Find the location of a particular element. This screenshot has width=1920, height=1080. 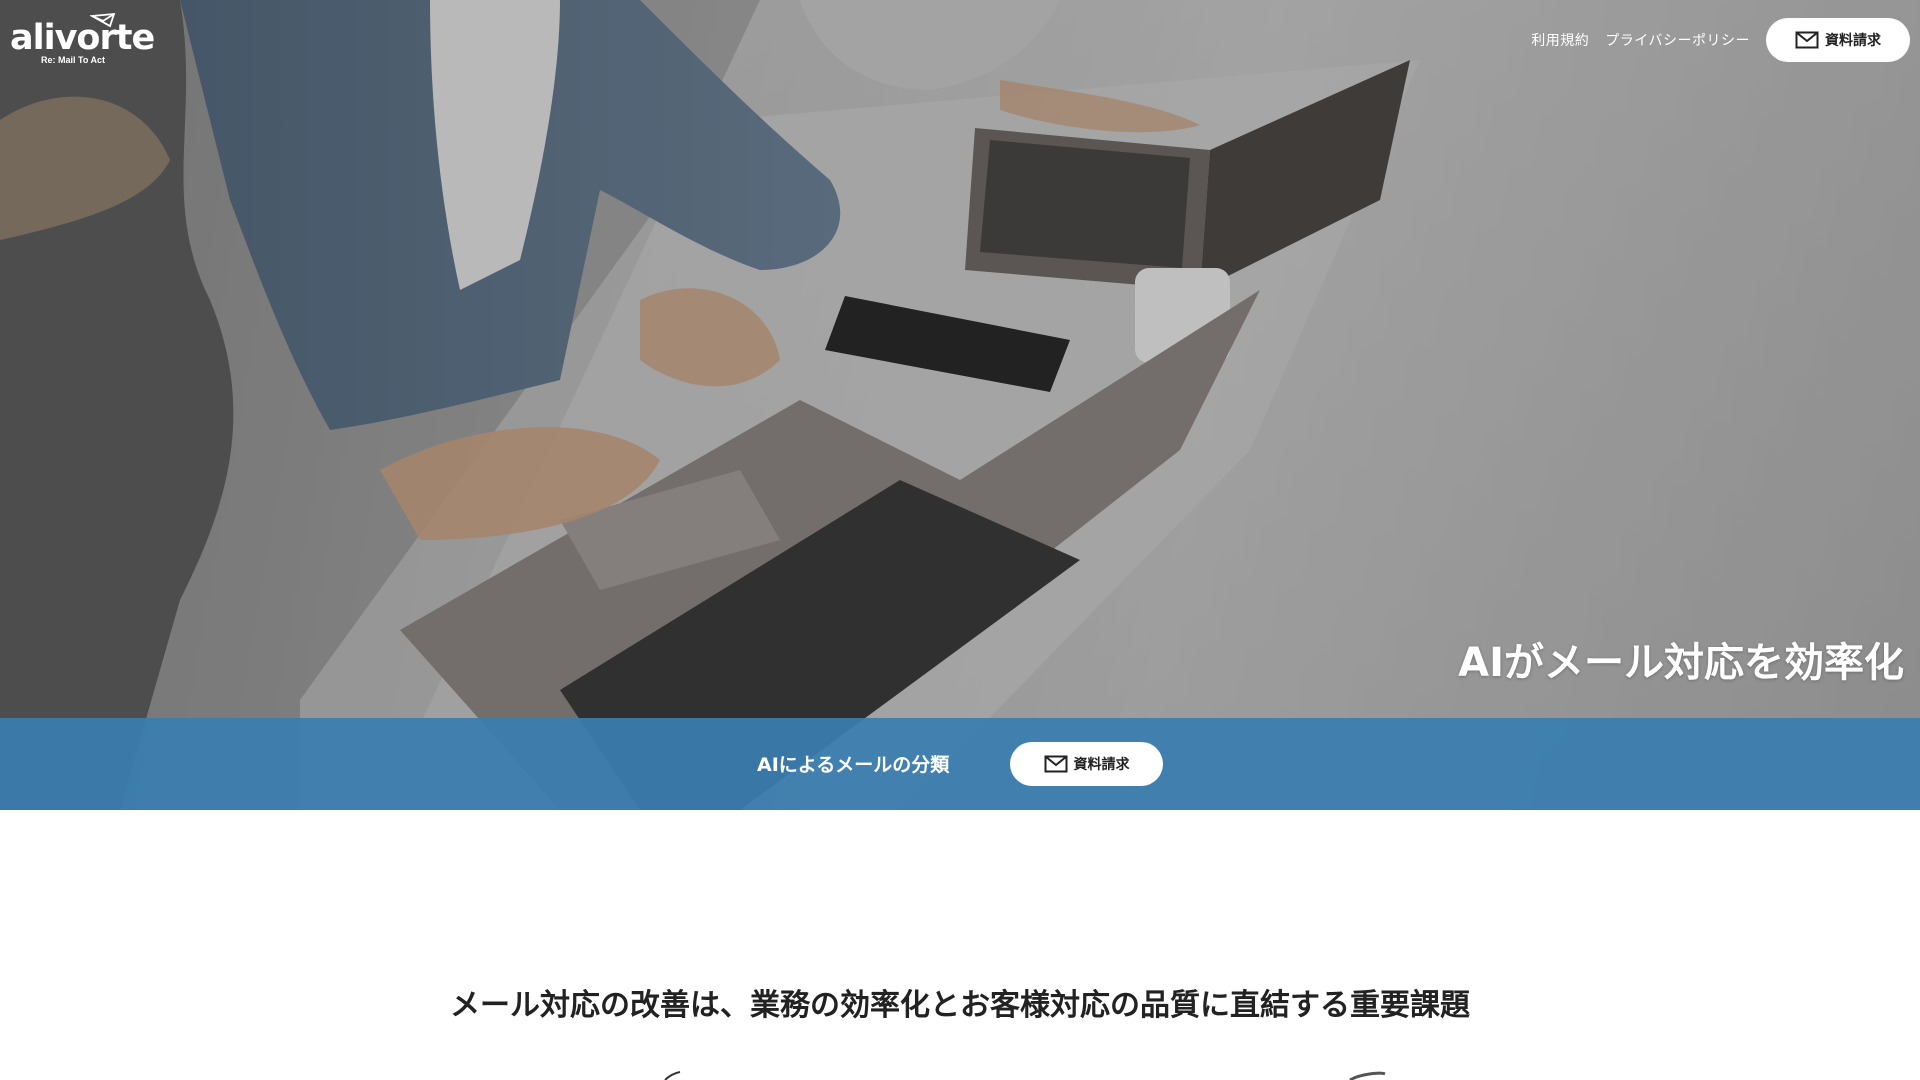

site-logo: alivorte Re: Mail To Act is located at coordinates (82, 41).